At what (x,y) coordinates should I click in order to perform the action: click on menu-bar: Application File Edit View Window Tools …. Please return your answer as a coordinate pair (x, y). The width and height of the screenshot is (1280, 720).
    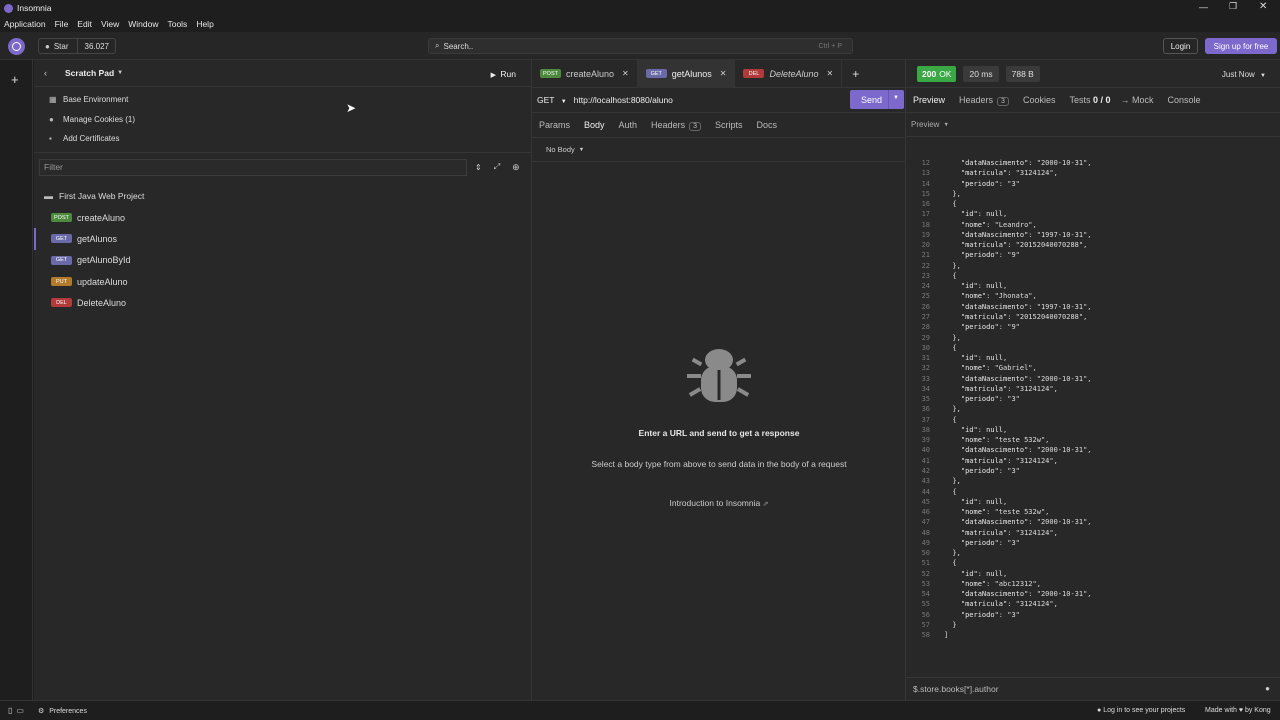
    Looking at the image, I should click on (640, 24).